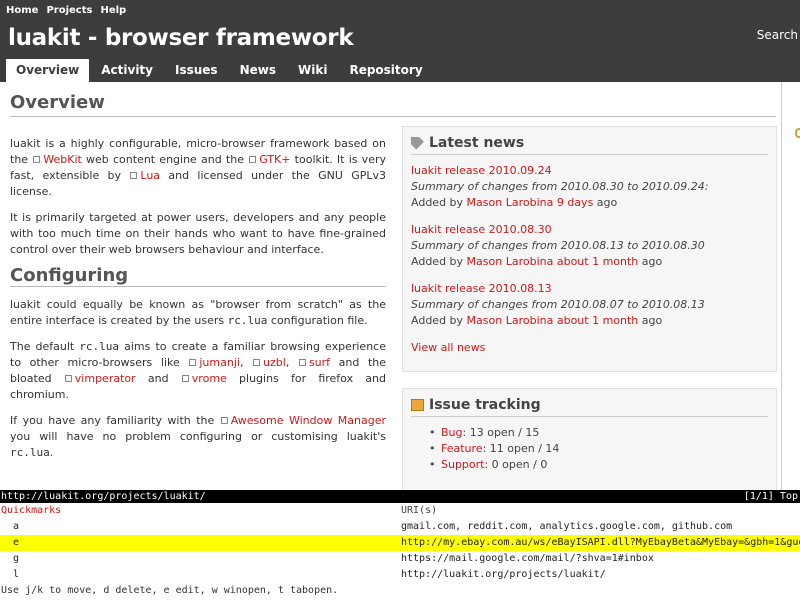  I want to click on gtk-link: GTK+, so click(274, 159).